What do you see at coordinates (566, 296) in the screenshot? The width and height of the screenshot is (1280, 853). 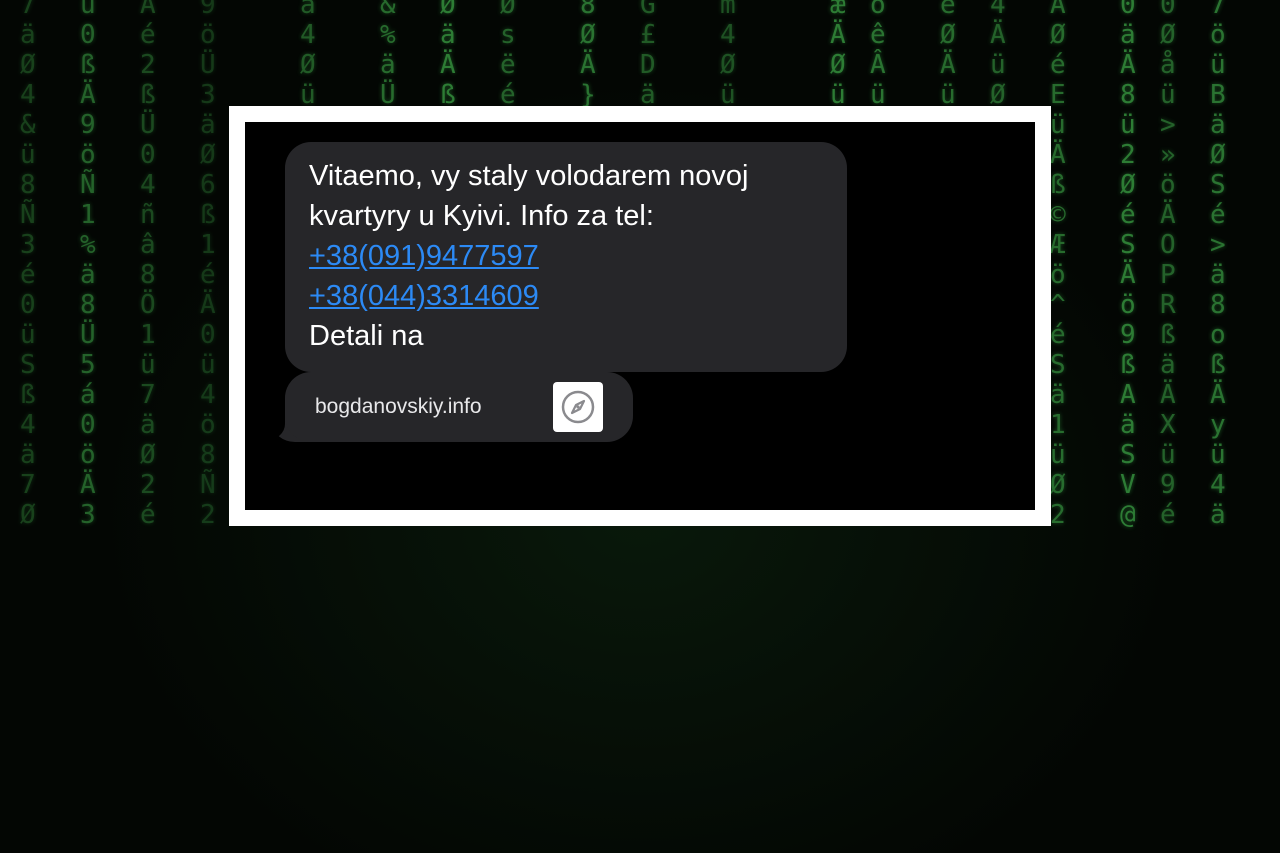 I see `phone-link: +38(044)3314609` at bounding box center [566, 296].